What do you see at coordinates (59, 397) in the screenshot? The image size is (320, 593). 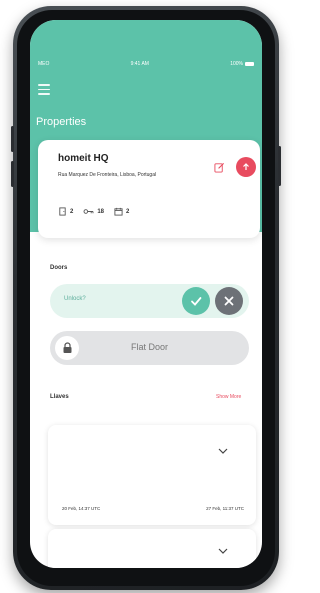 I see `llaves-section-label: Llaves` at bounding box center [59, 397].